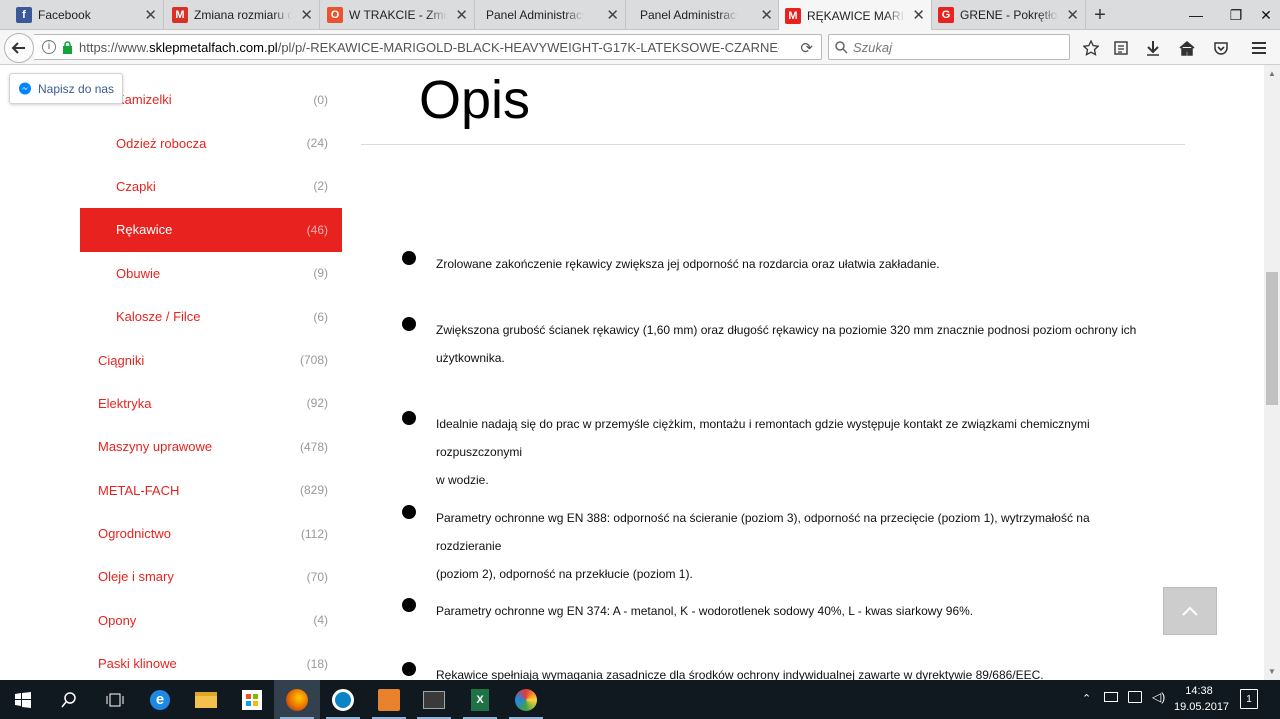 This screenshot has width=1280, height=719. What do you see at coordinates (335, 15) in the screenshot?
I see `lifebuoy-icon: O` at bounding box center [335, 15].